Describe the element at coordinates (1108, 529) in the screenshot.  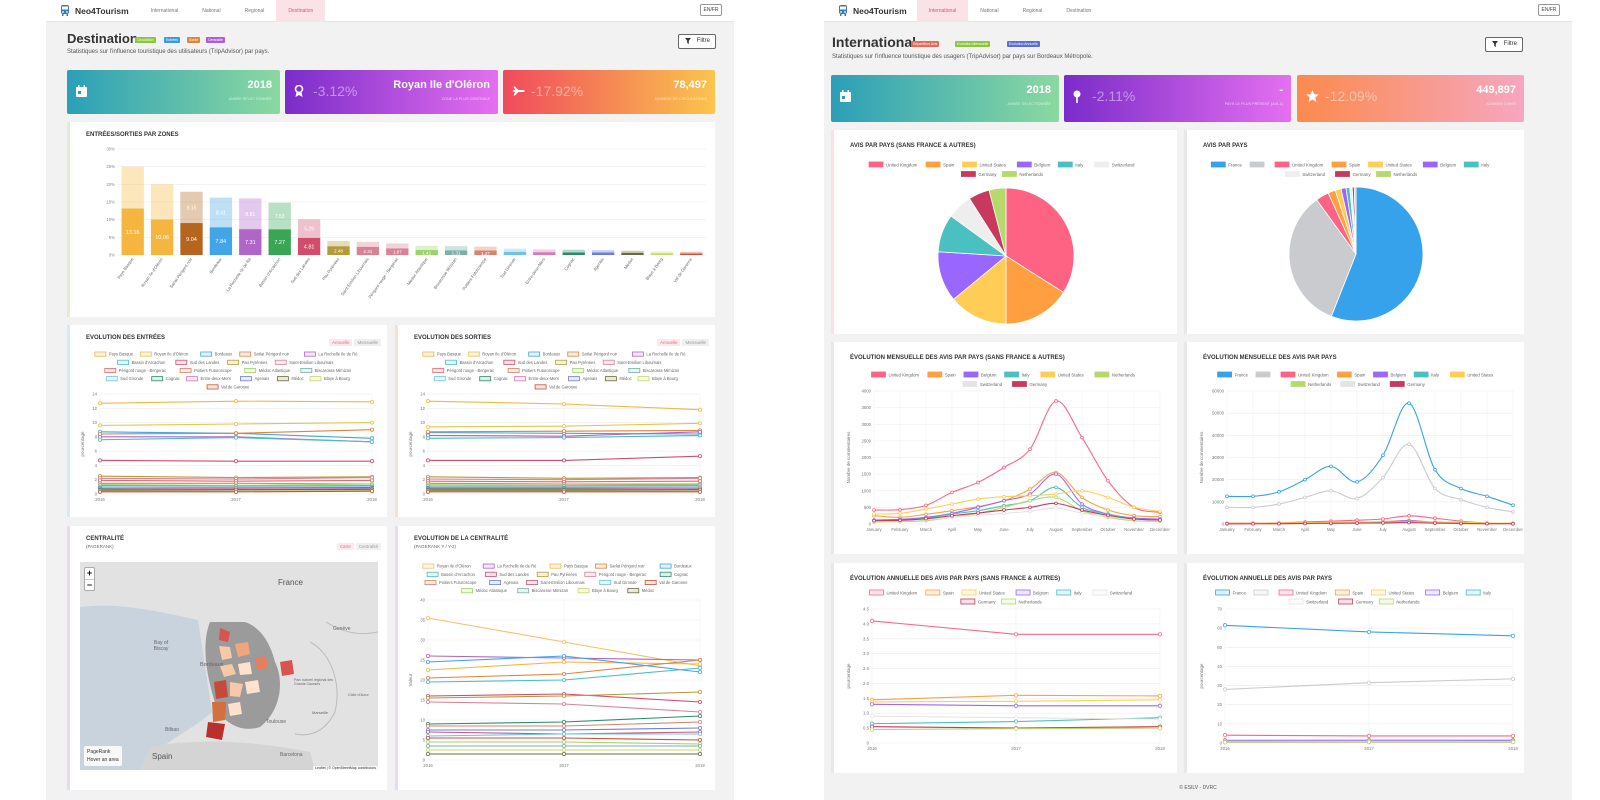
I see `x-tick-label: October` at that location.